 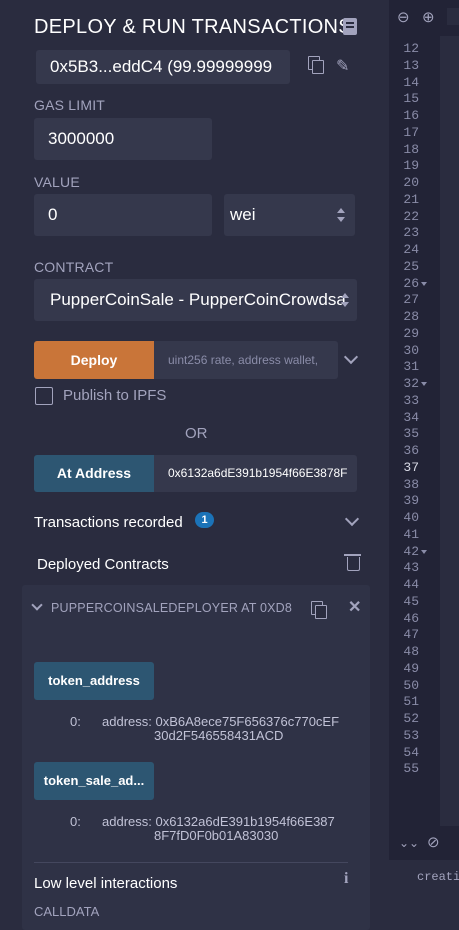 I want to click on contract-select: PupperCoinSale - PupperCoinCrowdsa, so click(x=195, y=300).